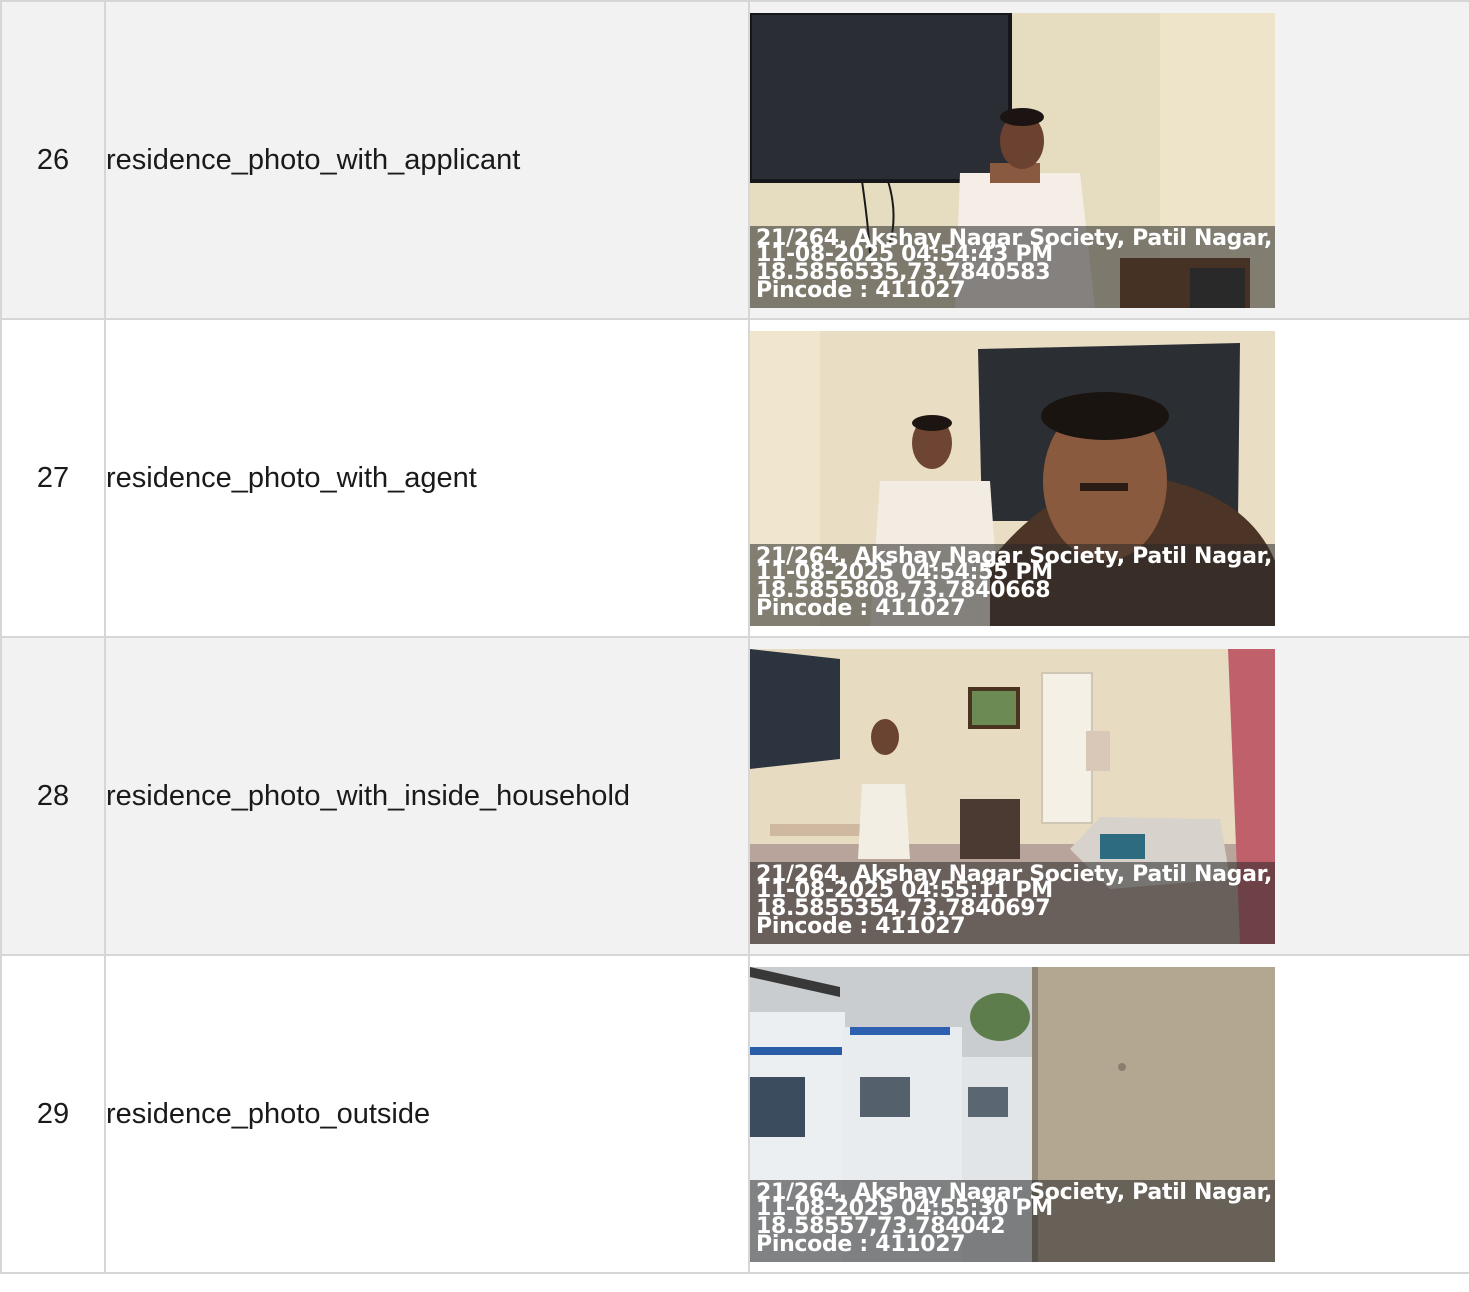  What do you see at coordinates (427, 1114) in the screenshot?
I see `photo-type-label: residence_photo_outside` at bounding box center [427, 1114].